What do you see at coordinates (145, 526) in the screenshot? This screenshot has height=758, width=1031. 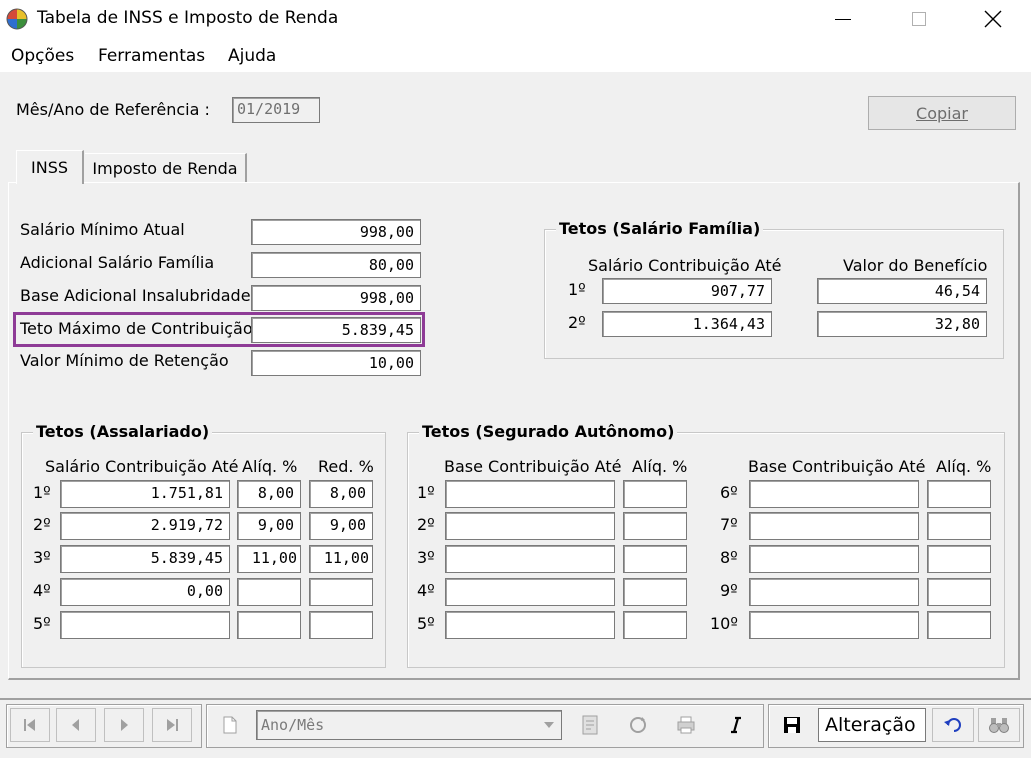 I see `as-row-2-base-field: 2.919,72` at bounding box center [145, 526].